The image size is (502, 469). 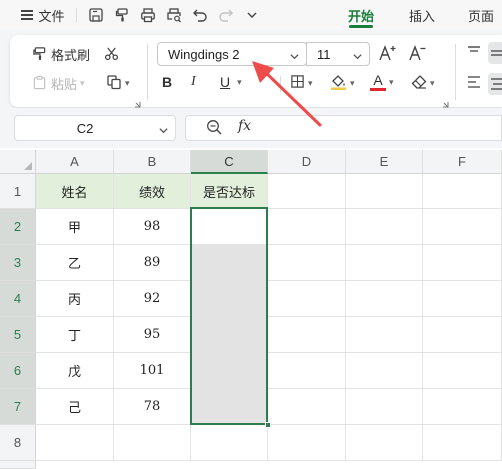 I want to click on print-icon, so click(x=148, y=15).